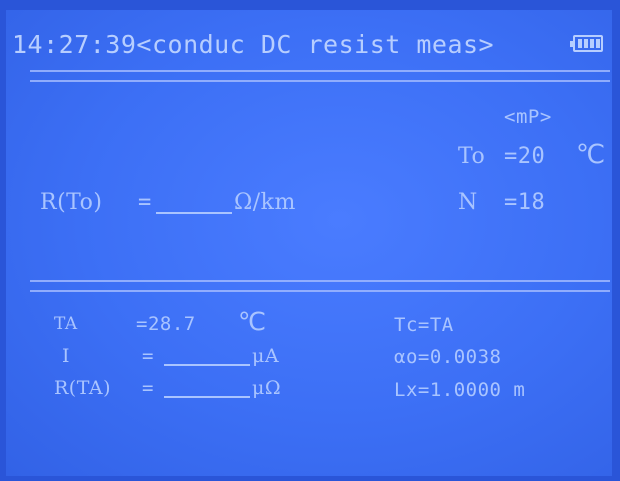 The image size is (620, 481). Describe the element at coordinates (525, 156) in the screenshot. I see `t0-value: =20` at that location.